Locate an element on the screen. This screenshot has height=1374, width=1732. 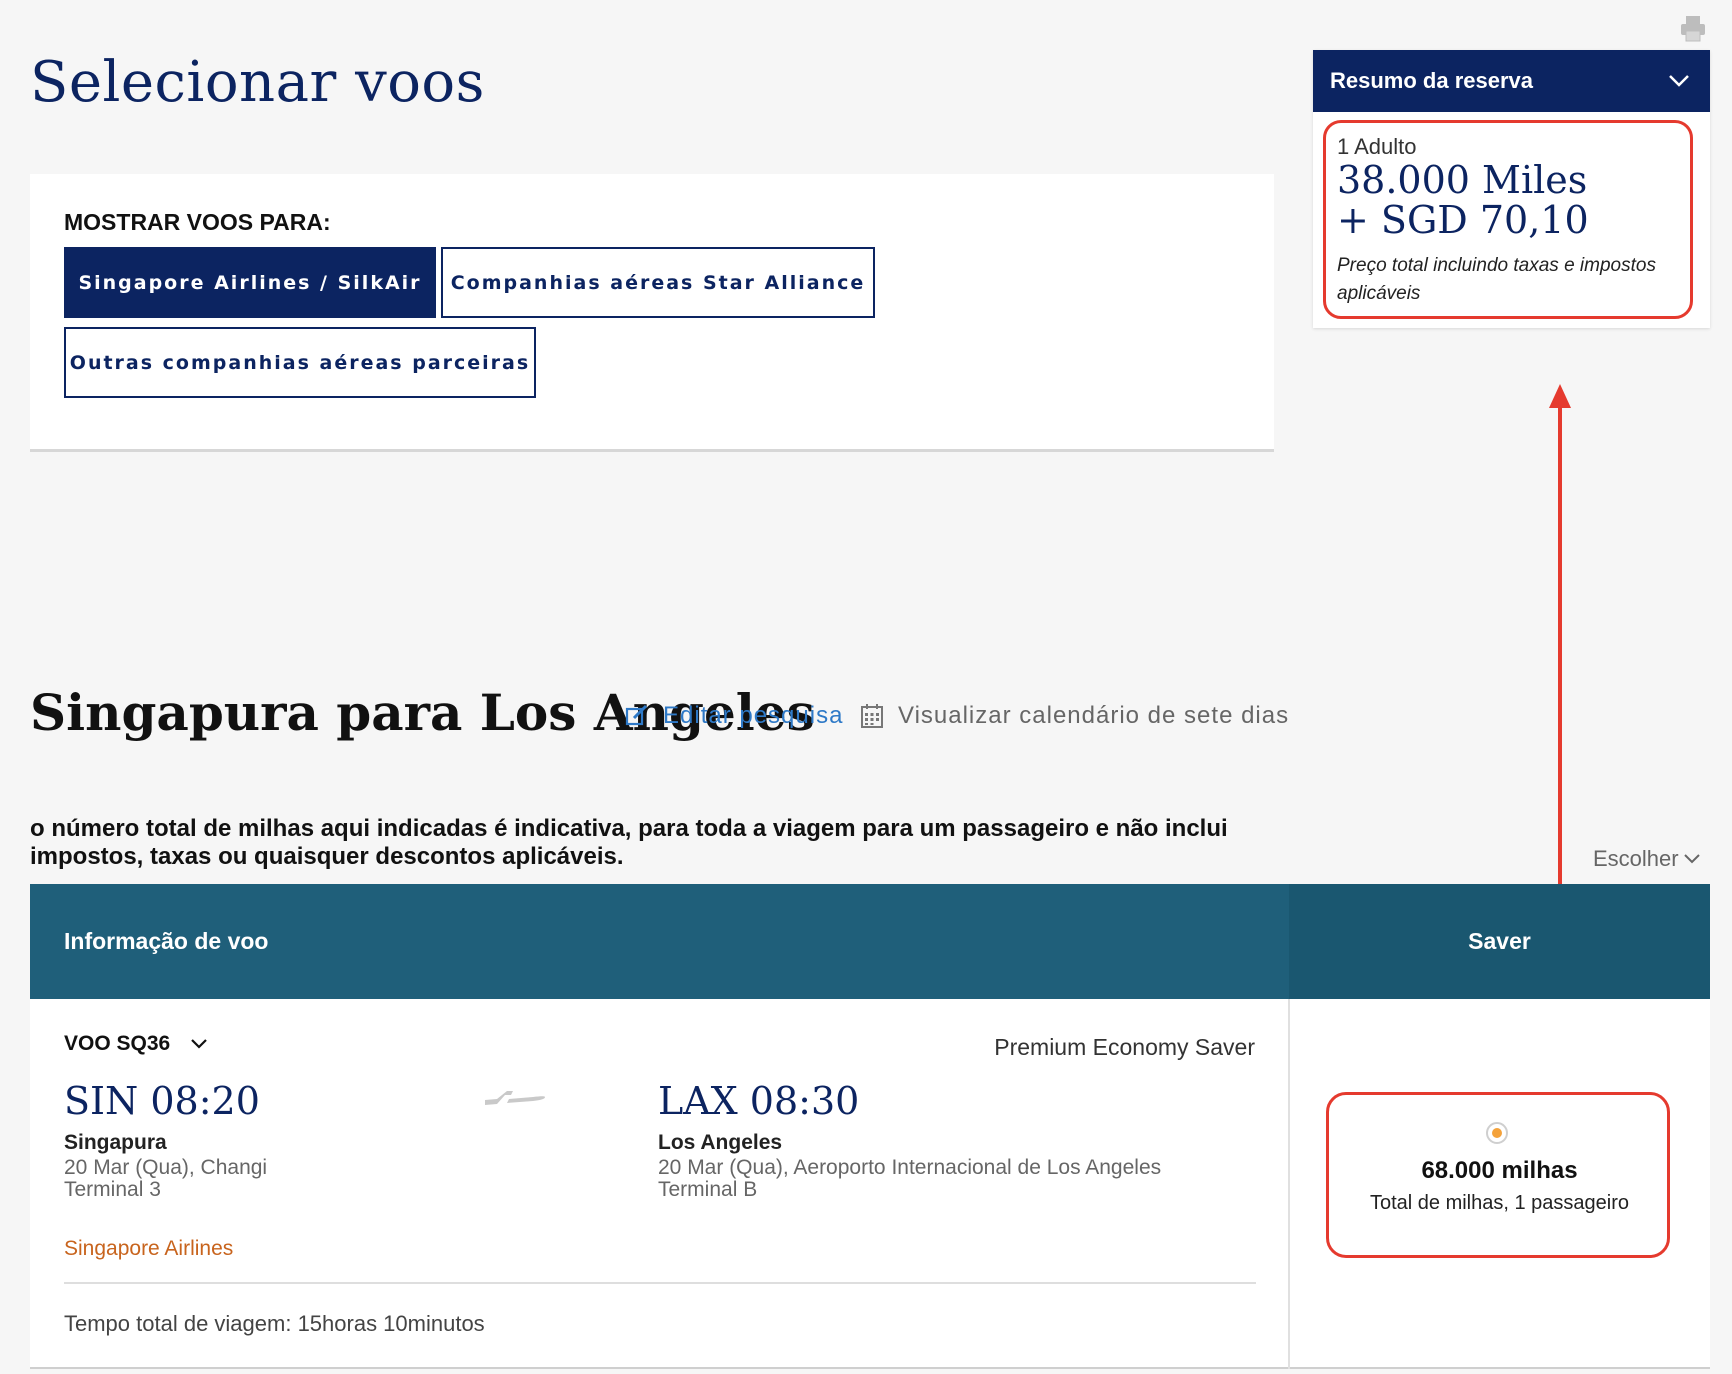
arrival-time: LAX 08:30 is located at coordinates (759, 1101).